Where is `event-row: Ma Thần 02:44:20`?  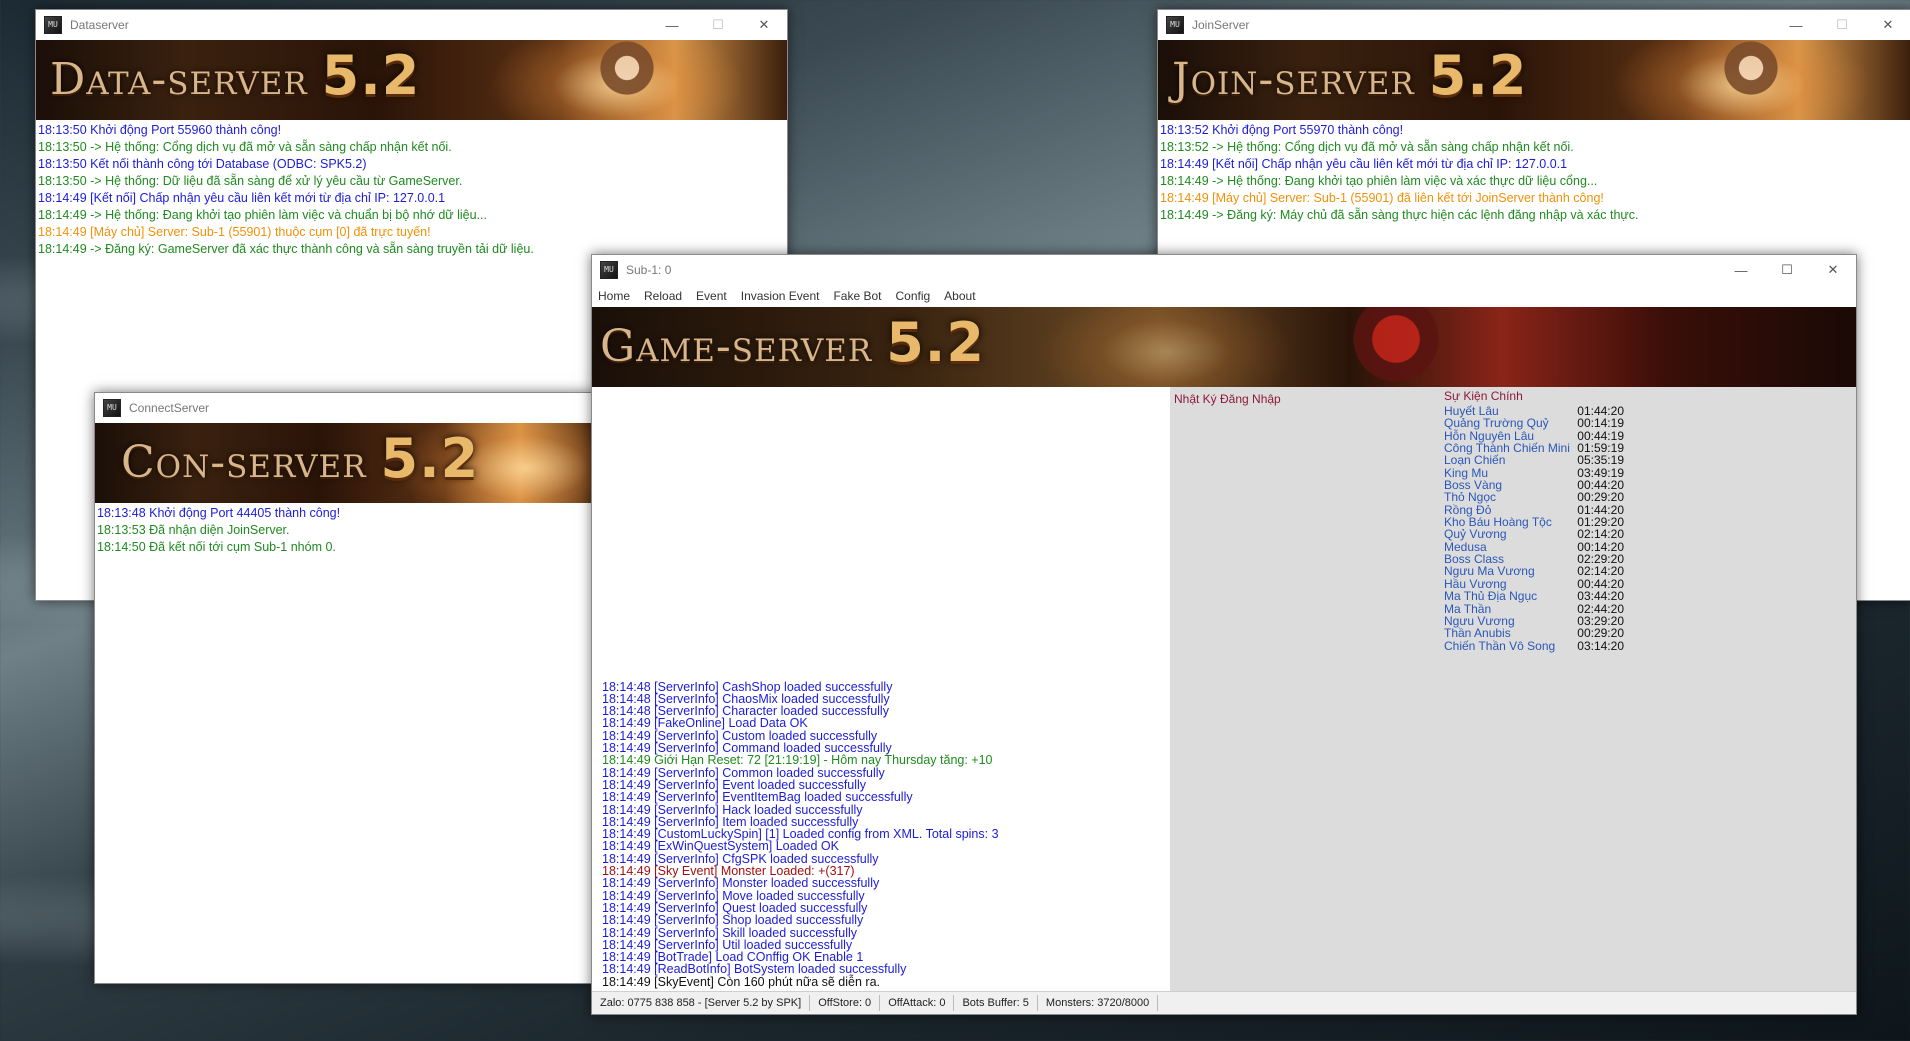 event-row: Ma Thần 02:44:20 is located at coordinates (1534, 608).